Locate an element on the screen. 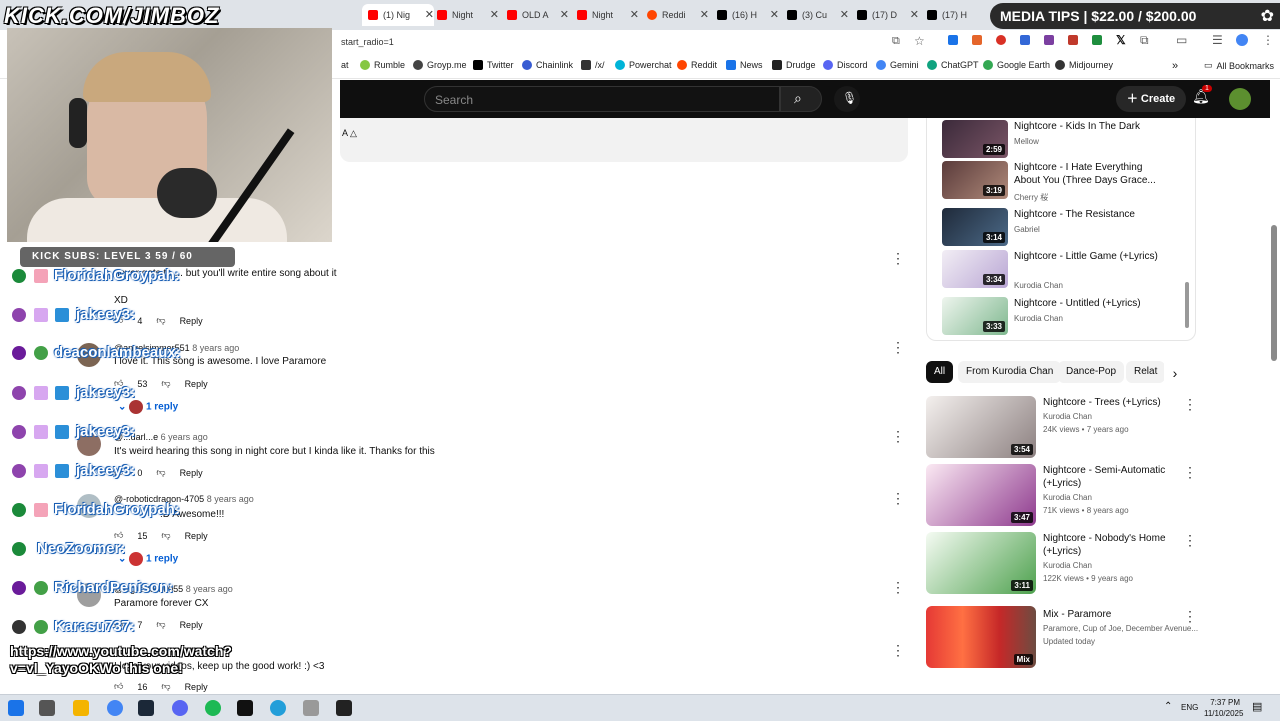 Image resolution: width=1280 pixels, height=721 pixels. create-button: ＋ Create is located at coordinates (1151, 99).